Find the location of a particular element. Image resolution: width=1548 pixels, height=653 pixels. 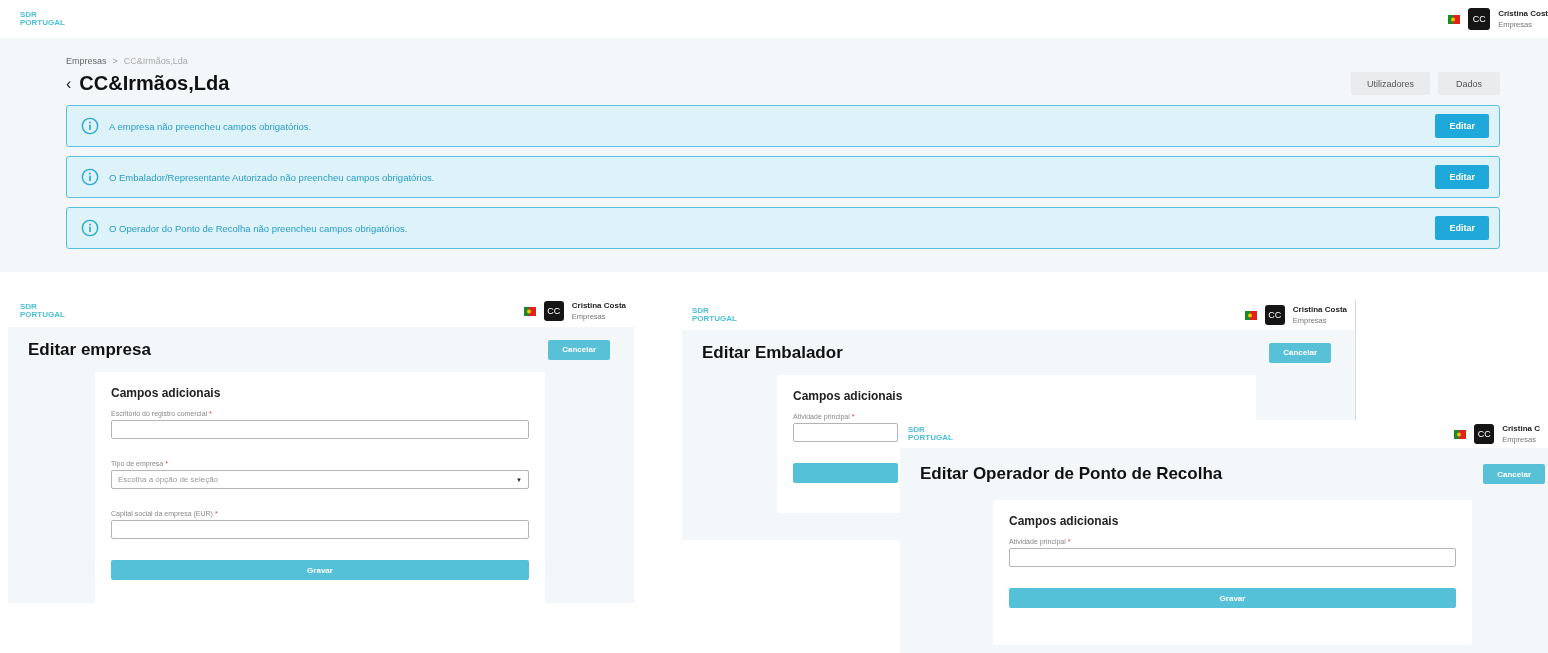

nav-button: Utilizadores is located at coordinates (1390, 83).